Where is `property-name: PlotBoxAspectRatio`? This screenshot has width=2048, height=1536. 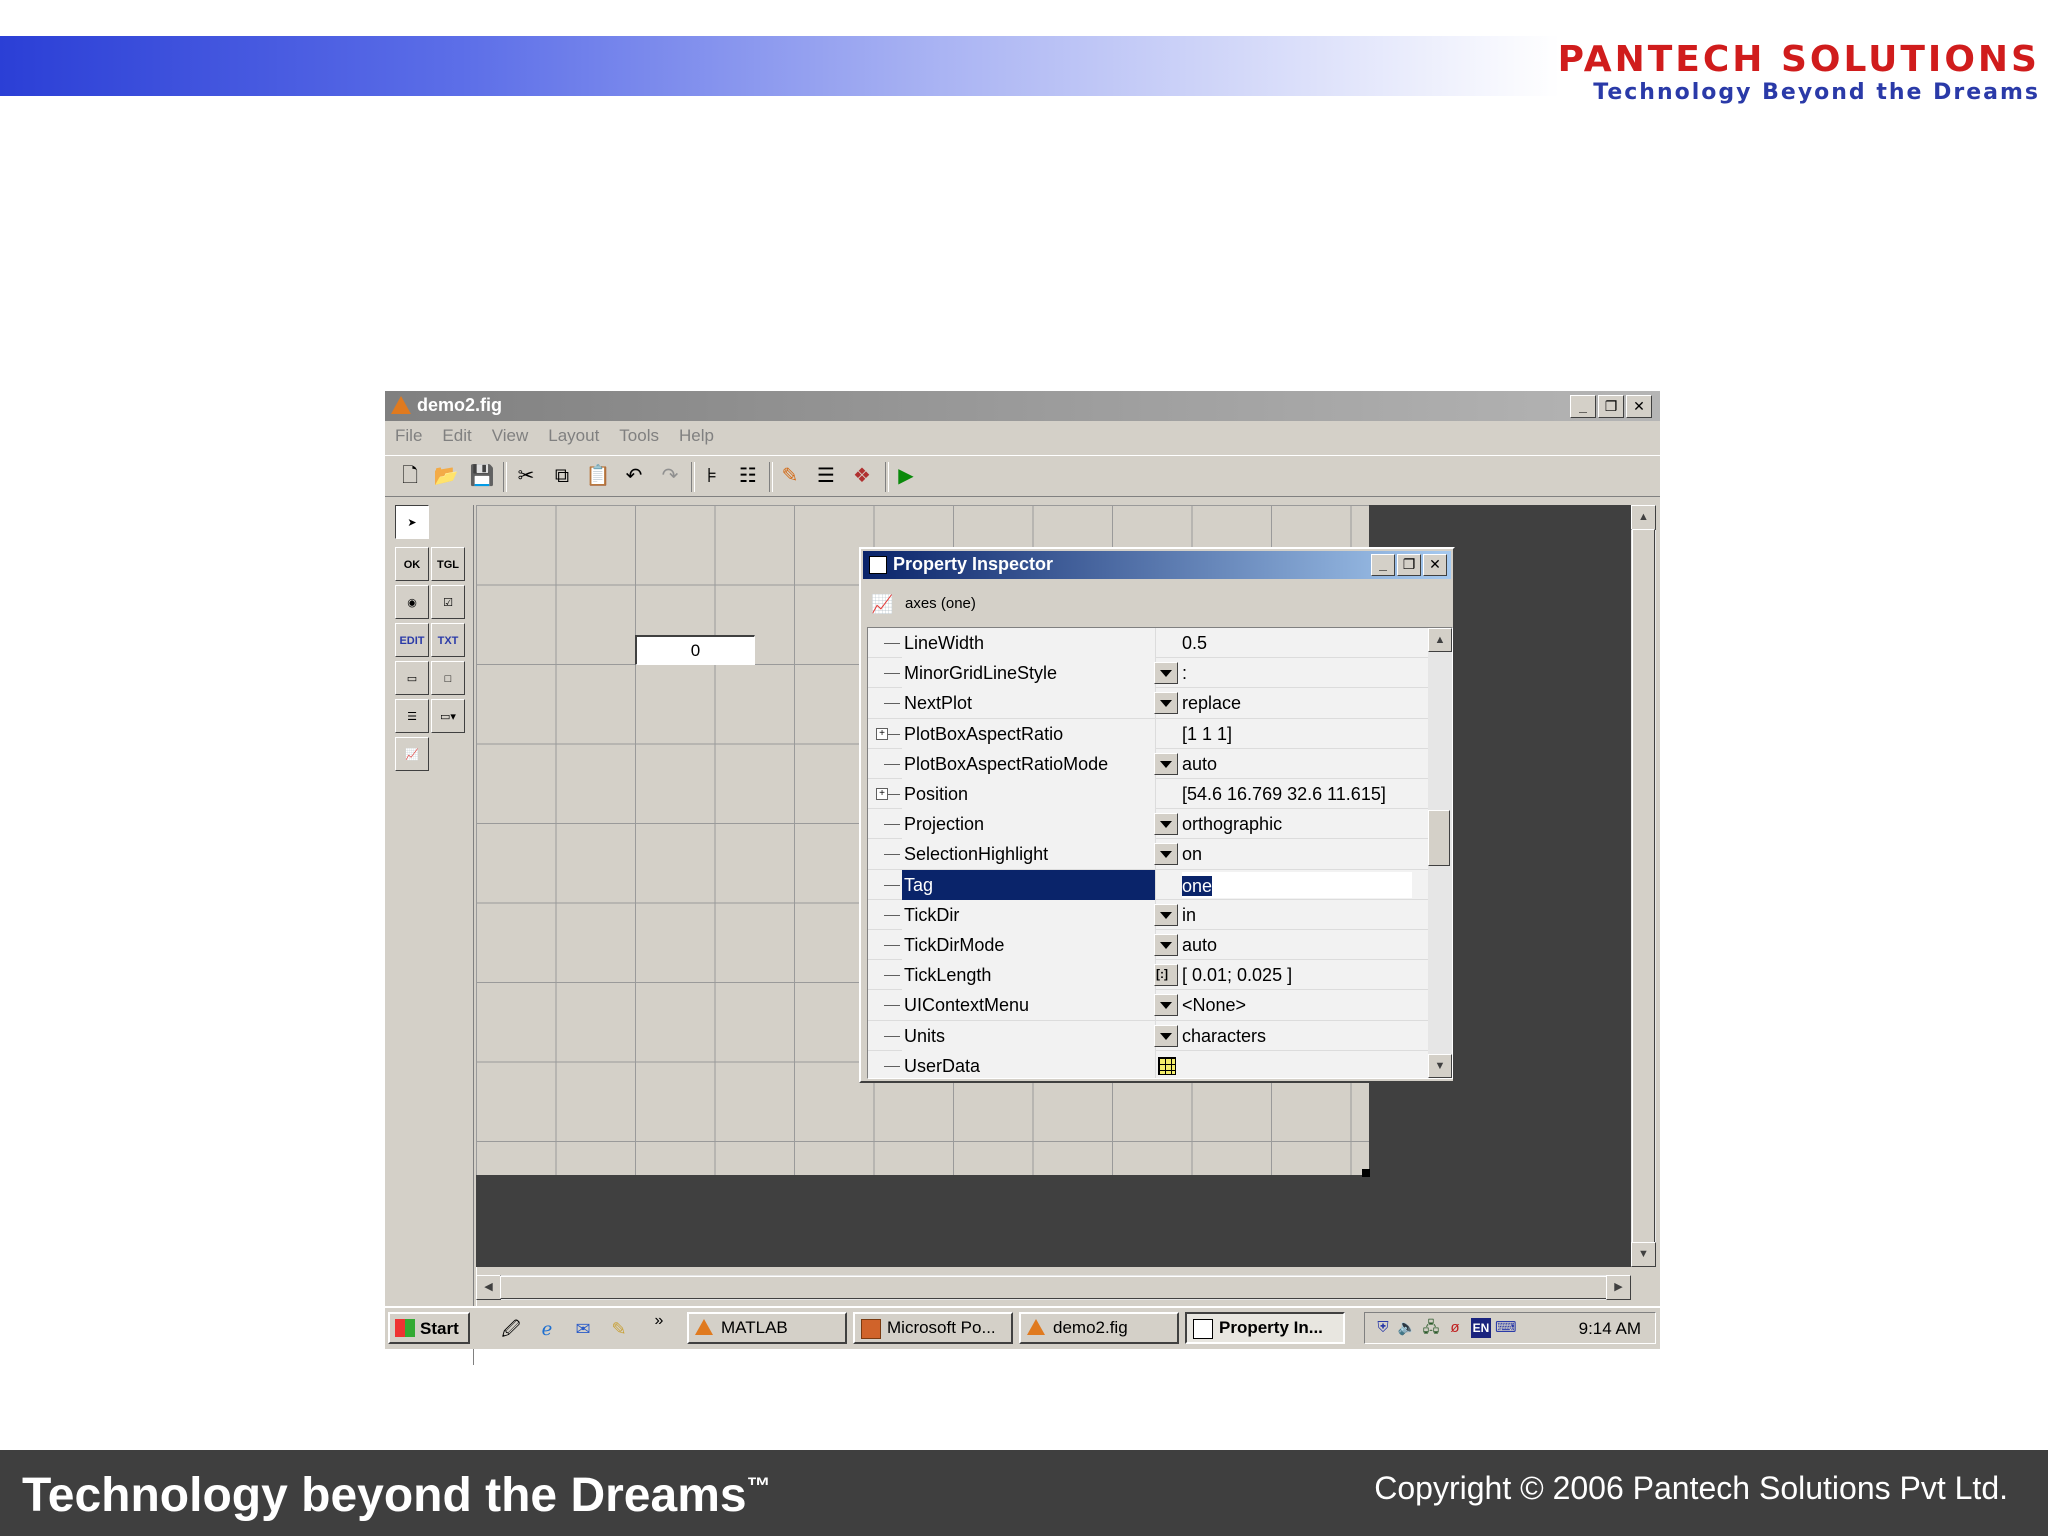
property-name: PlotBoxAspectRatio is located at coordinates (1029, 733).